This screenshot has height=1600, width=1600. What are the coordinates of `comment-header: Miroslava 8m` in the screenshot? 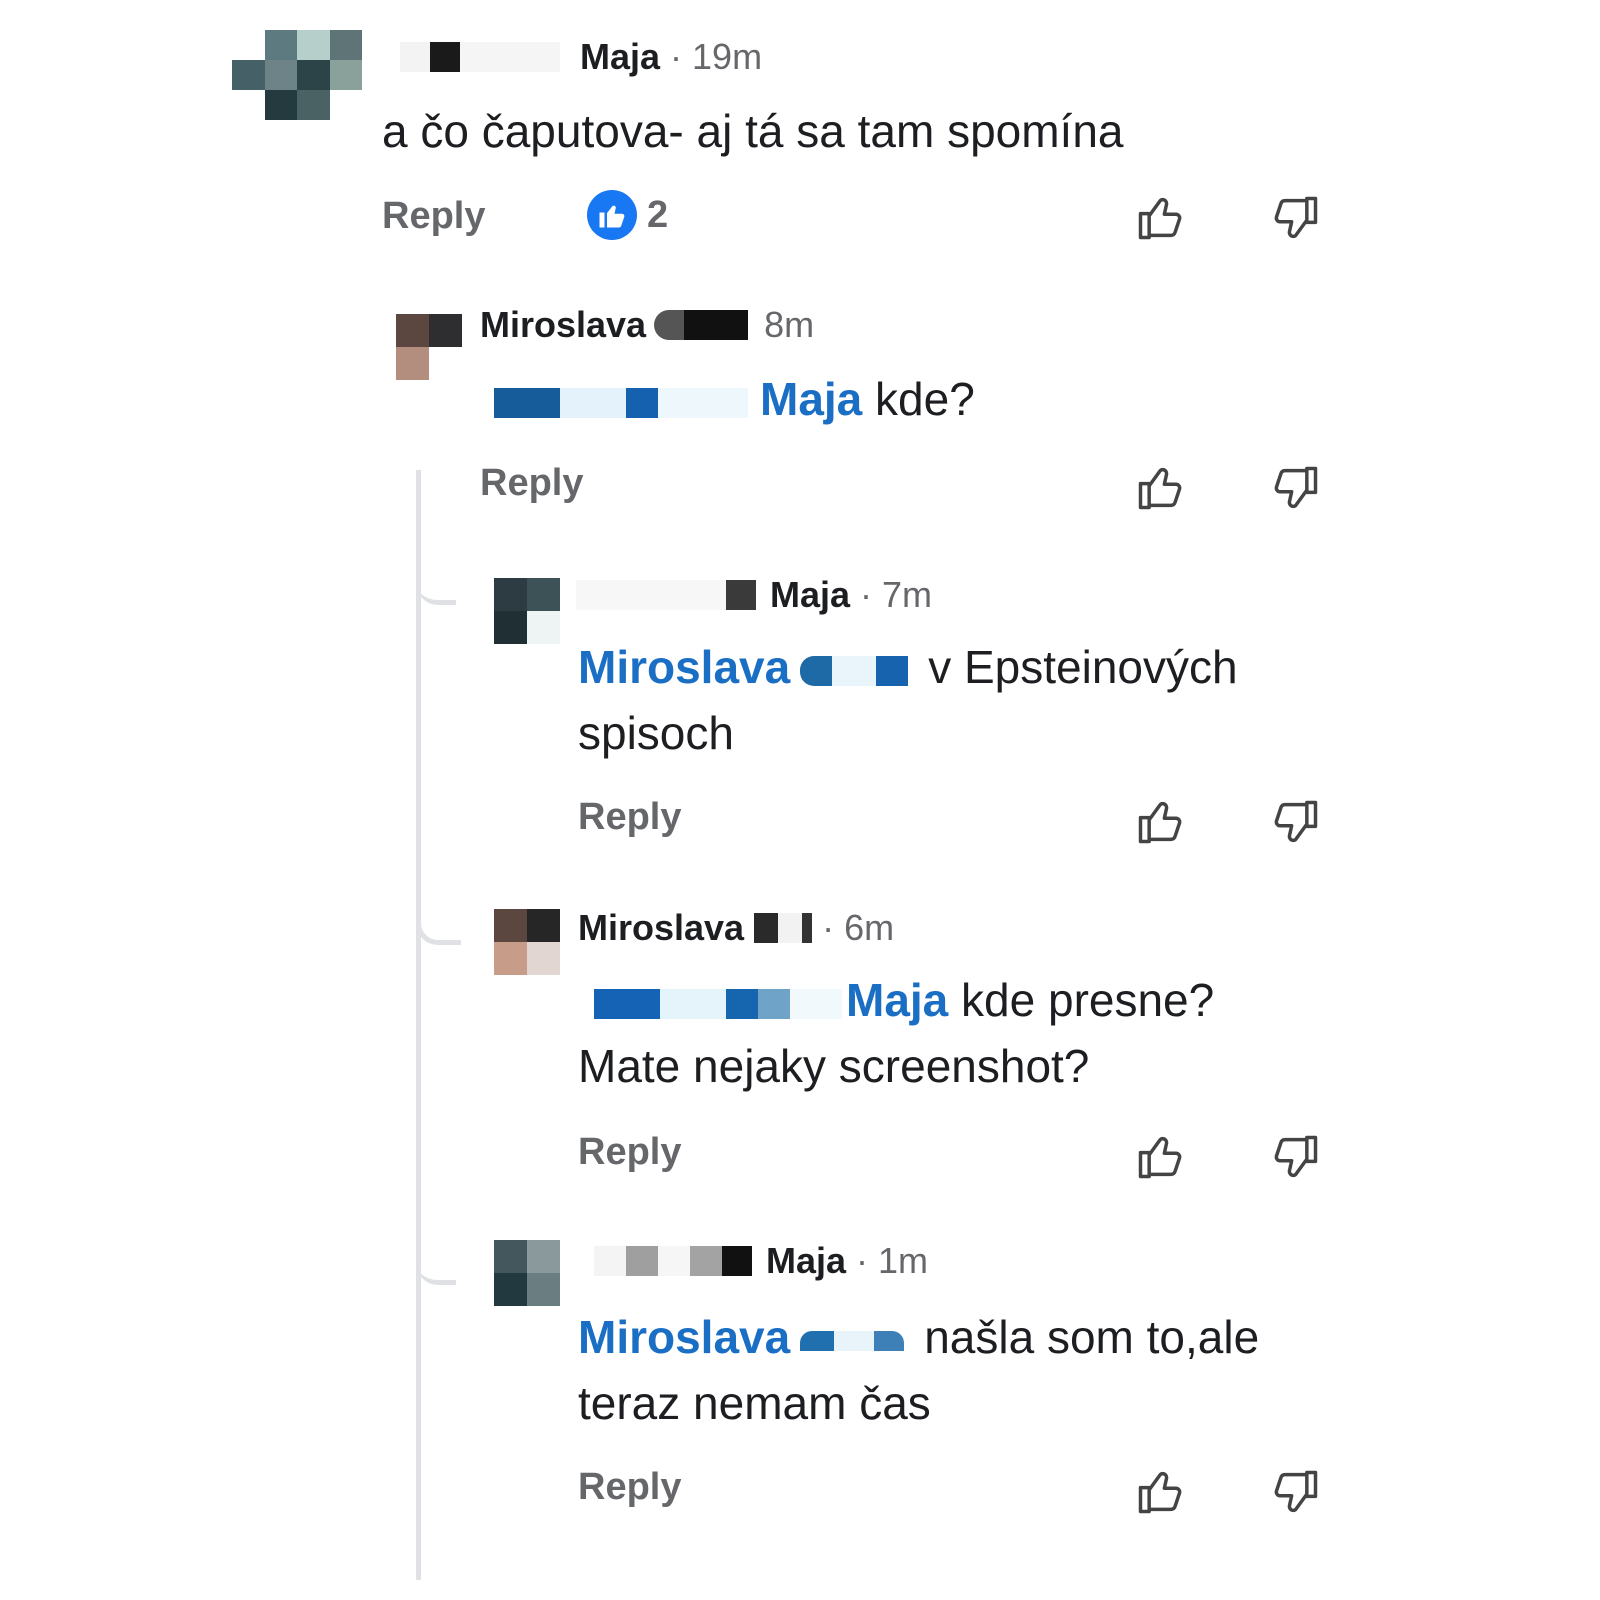 It's located at (647, 325).